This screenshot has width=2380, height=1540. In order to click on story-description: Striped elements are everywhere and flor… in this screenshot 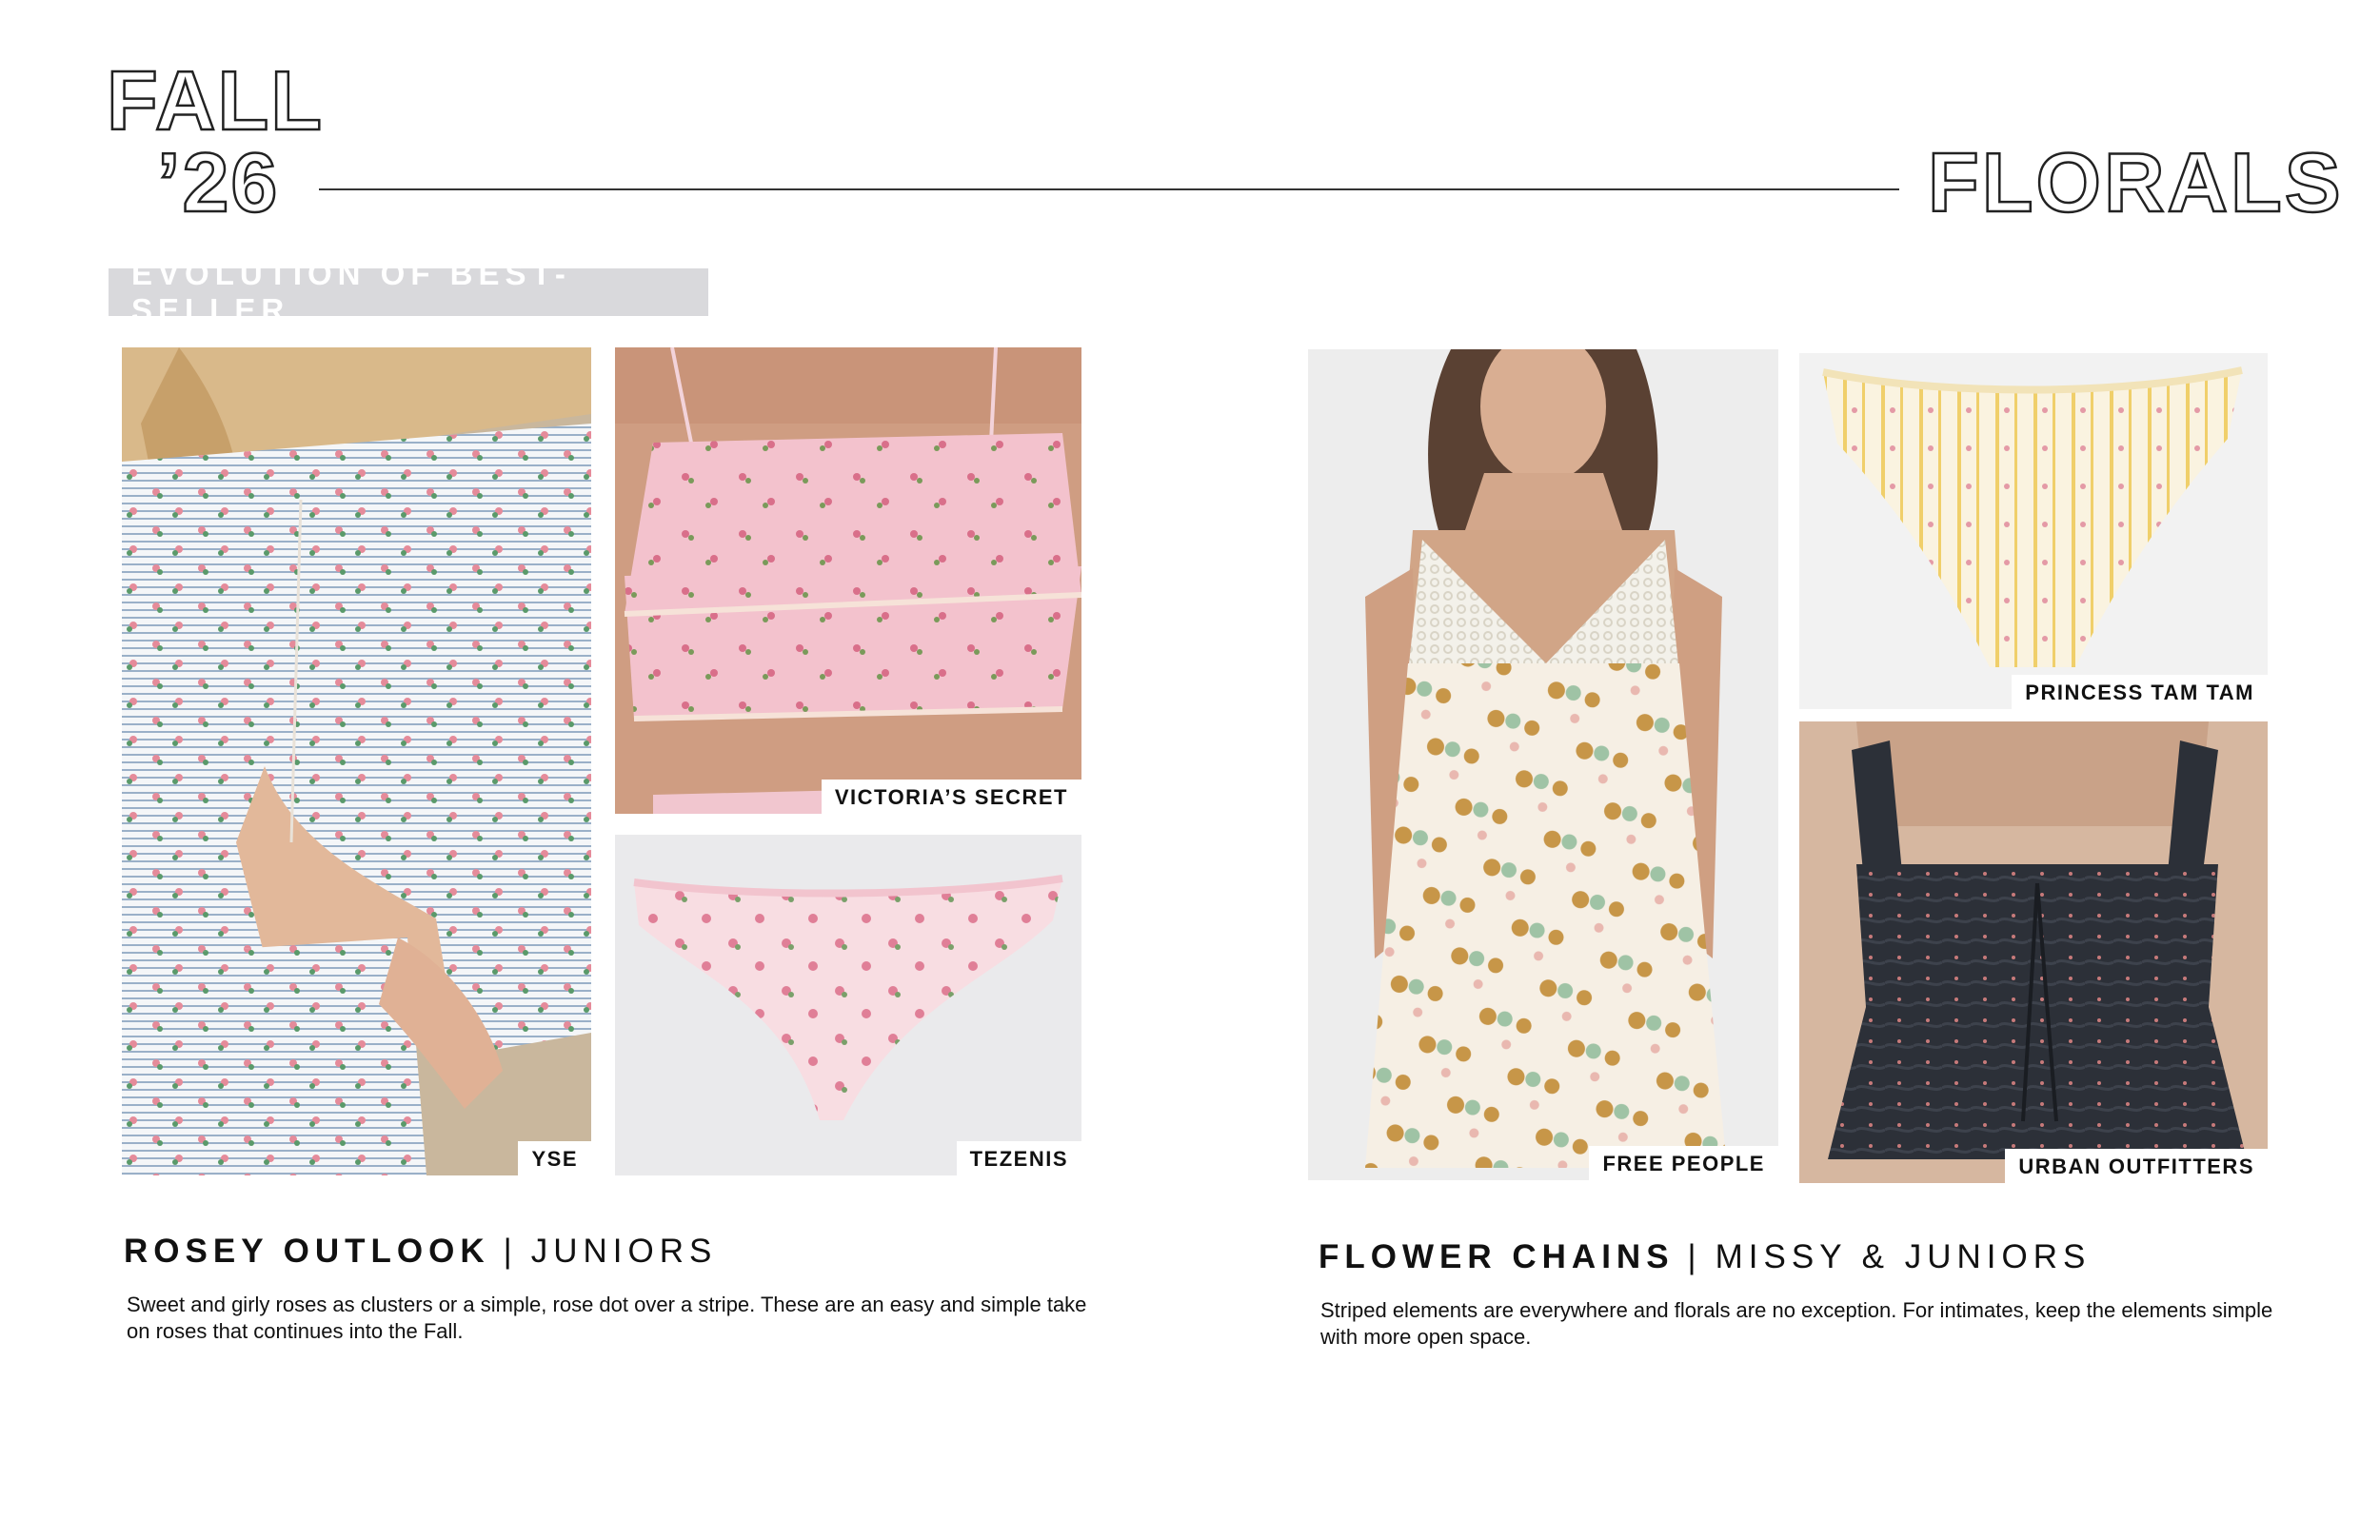, I will do `click(1796, 1323)`.